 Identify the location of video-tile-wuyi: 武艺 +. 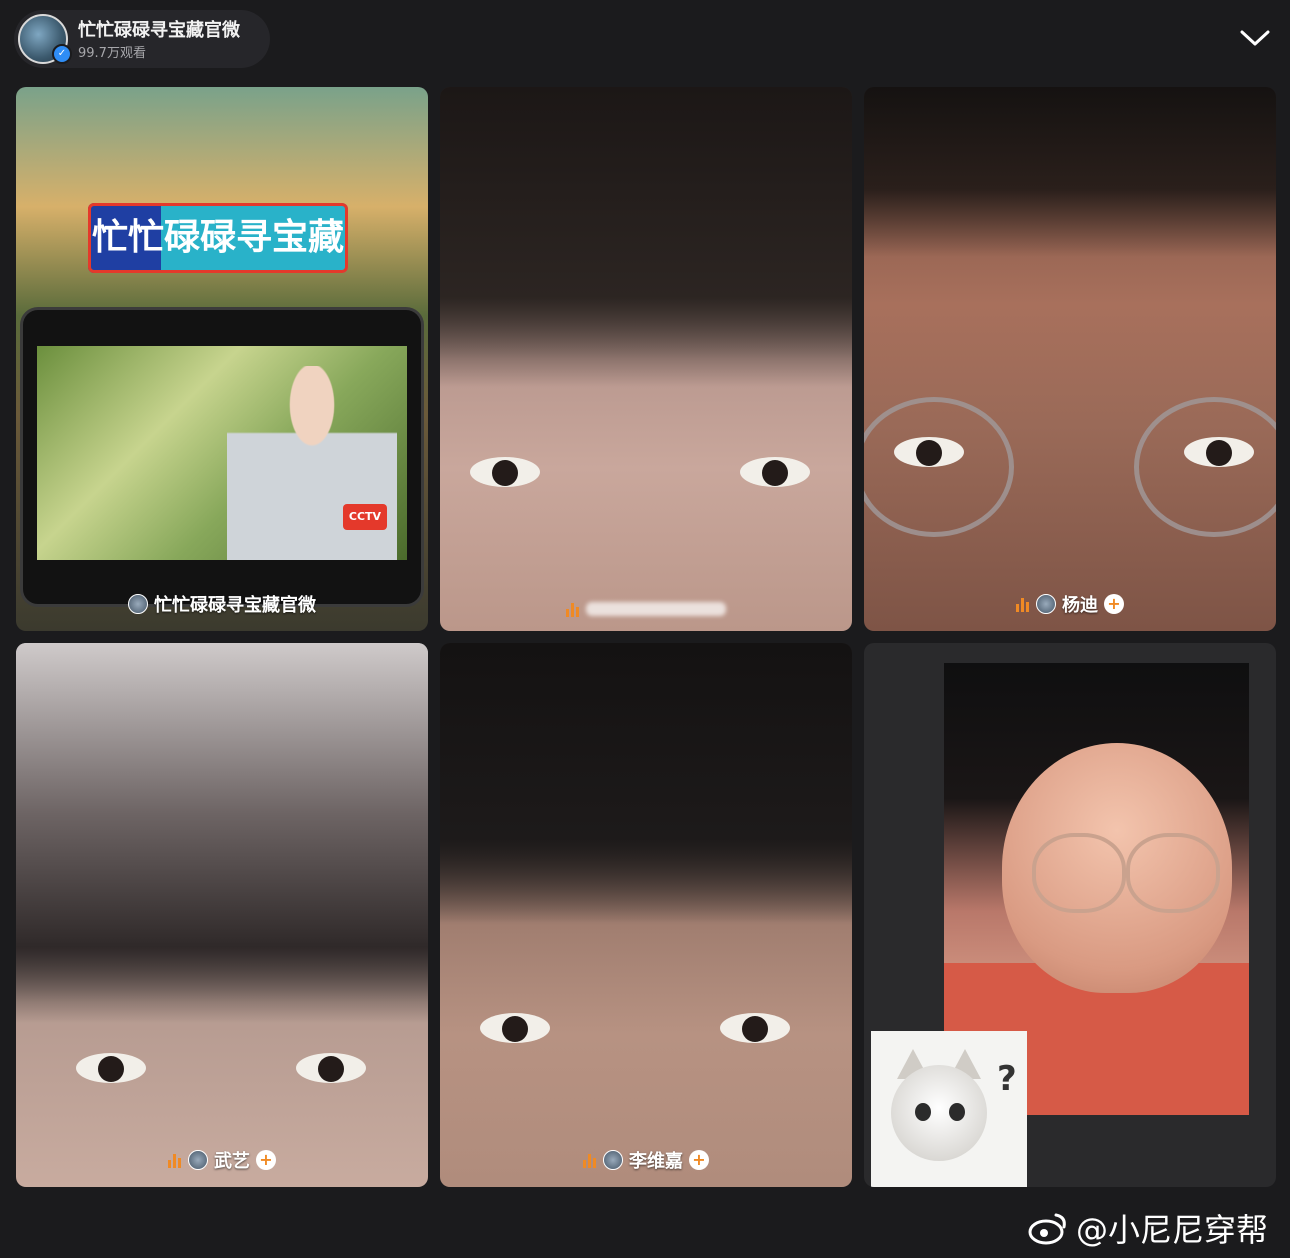
(222, 915).